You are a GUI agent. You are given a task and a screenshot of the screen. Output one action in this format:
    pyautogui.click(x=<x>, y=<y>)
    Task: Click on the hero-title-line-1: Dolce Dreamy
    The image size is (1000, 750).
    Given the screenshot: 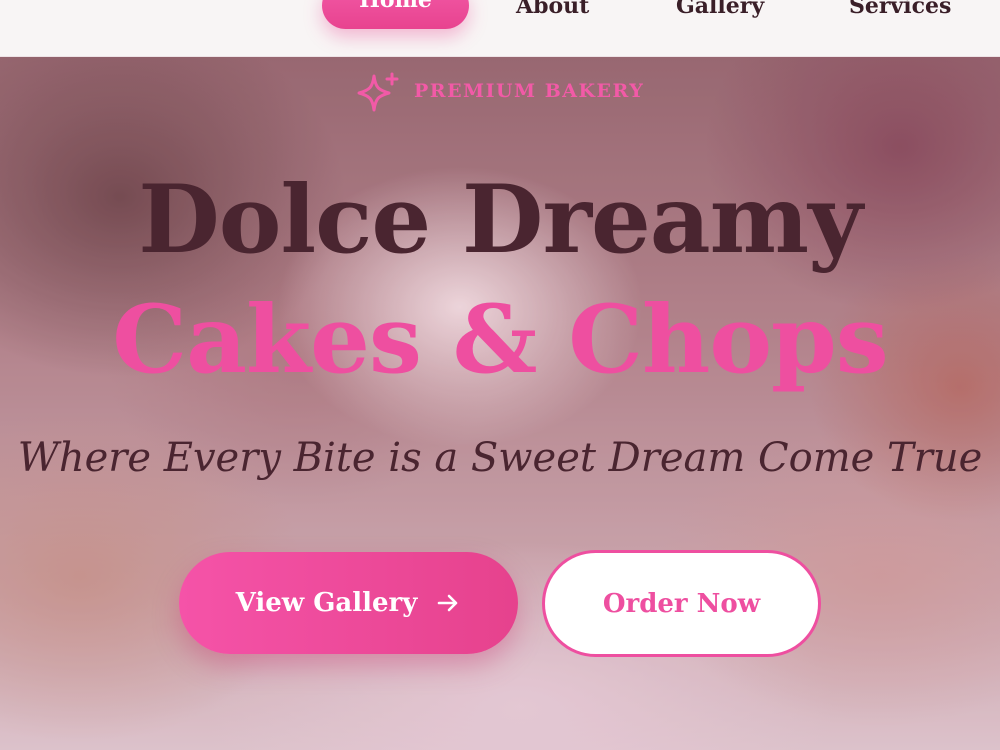 What is the action you would take?
    pyautogui.click(x=500, y=220)
    